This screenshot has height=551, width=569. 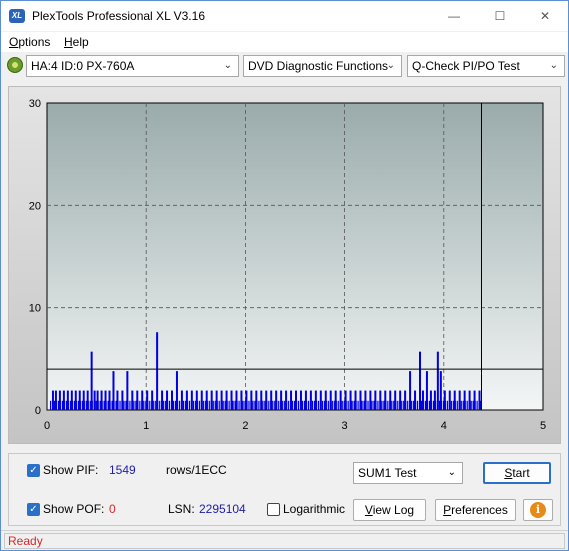 I want to click on show-pof-checkbox: ✓, so click(x=33, y=509).